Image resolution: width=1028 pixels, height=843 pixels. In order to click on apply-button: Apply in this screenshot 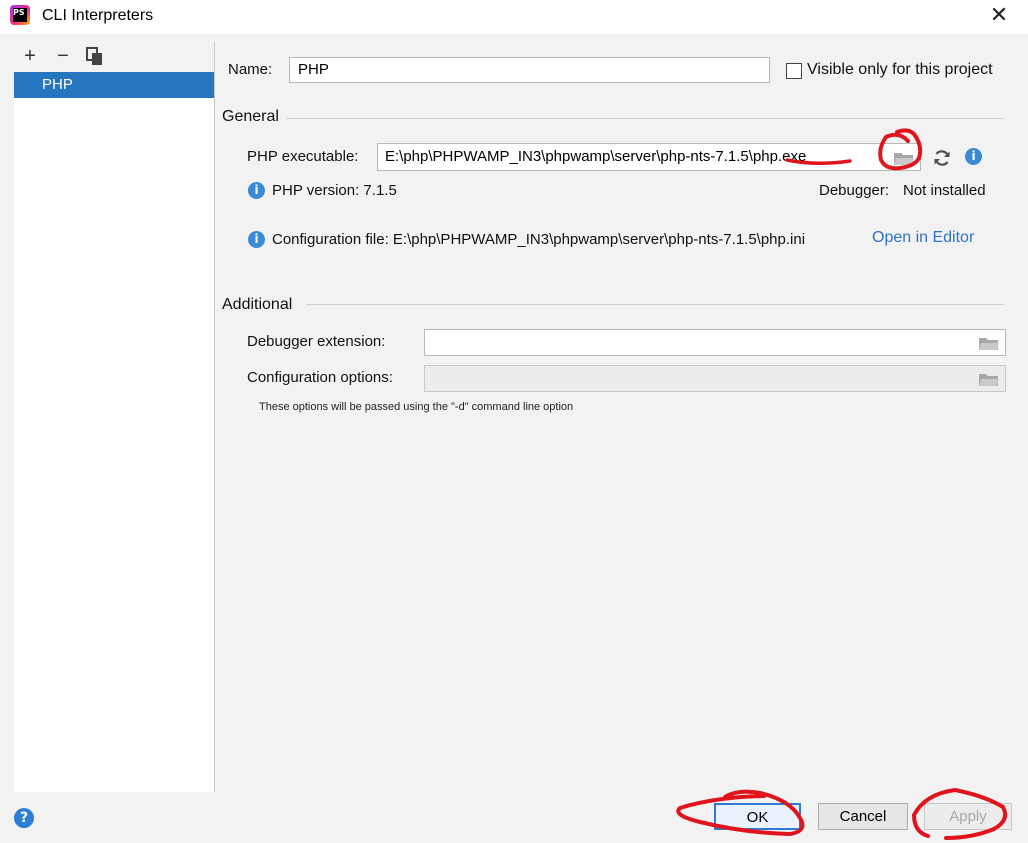, I will do `click(968, 816)`.